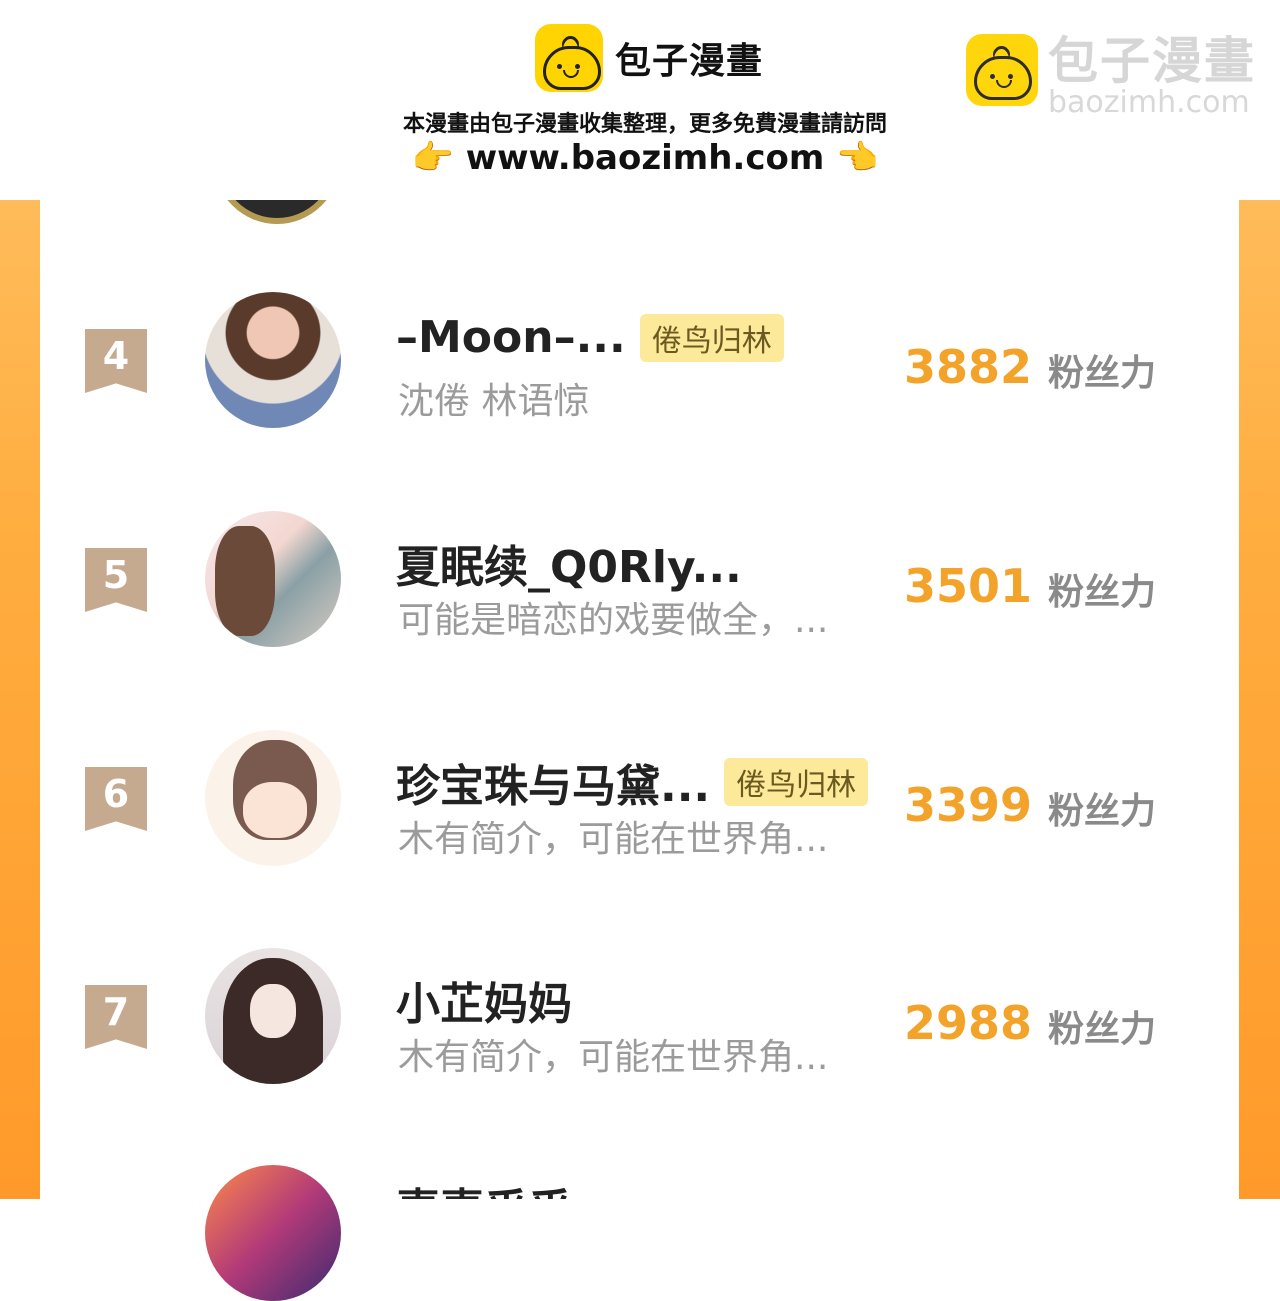 Image resolution: width=1280 pixels, height=1301 pixels. Describe the element at coordinates (496, 1188) in the screenshot. I see `user-name-partial: 喜喜乎乎` at that location.